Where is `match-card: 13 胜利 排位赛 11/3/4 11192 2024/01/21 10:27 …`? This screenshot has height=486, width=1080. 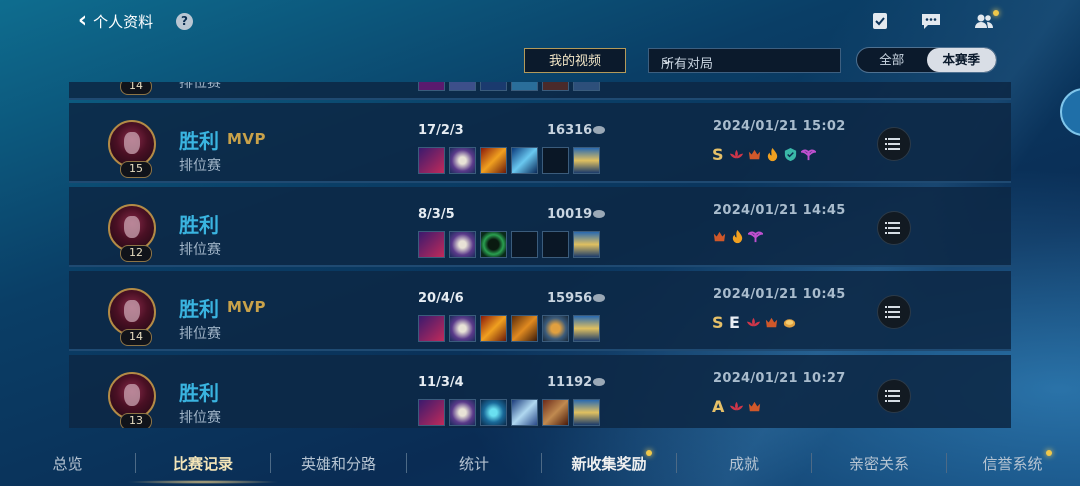
match-card: 13 胜利 排位赛 11/3/4 11192 2024/01/21 10:27 … is located at coordinates (540, 391).